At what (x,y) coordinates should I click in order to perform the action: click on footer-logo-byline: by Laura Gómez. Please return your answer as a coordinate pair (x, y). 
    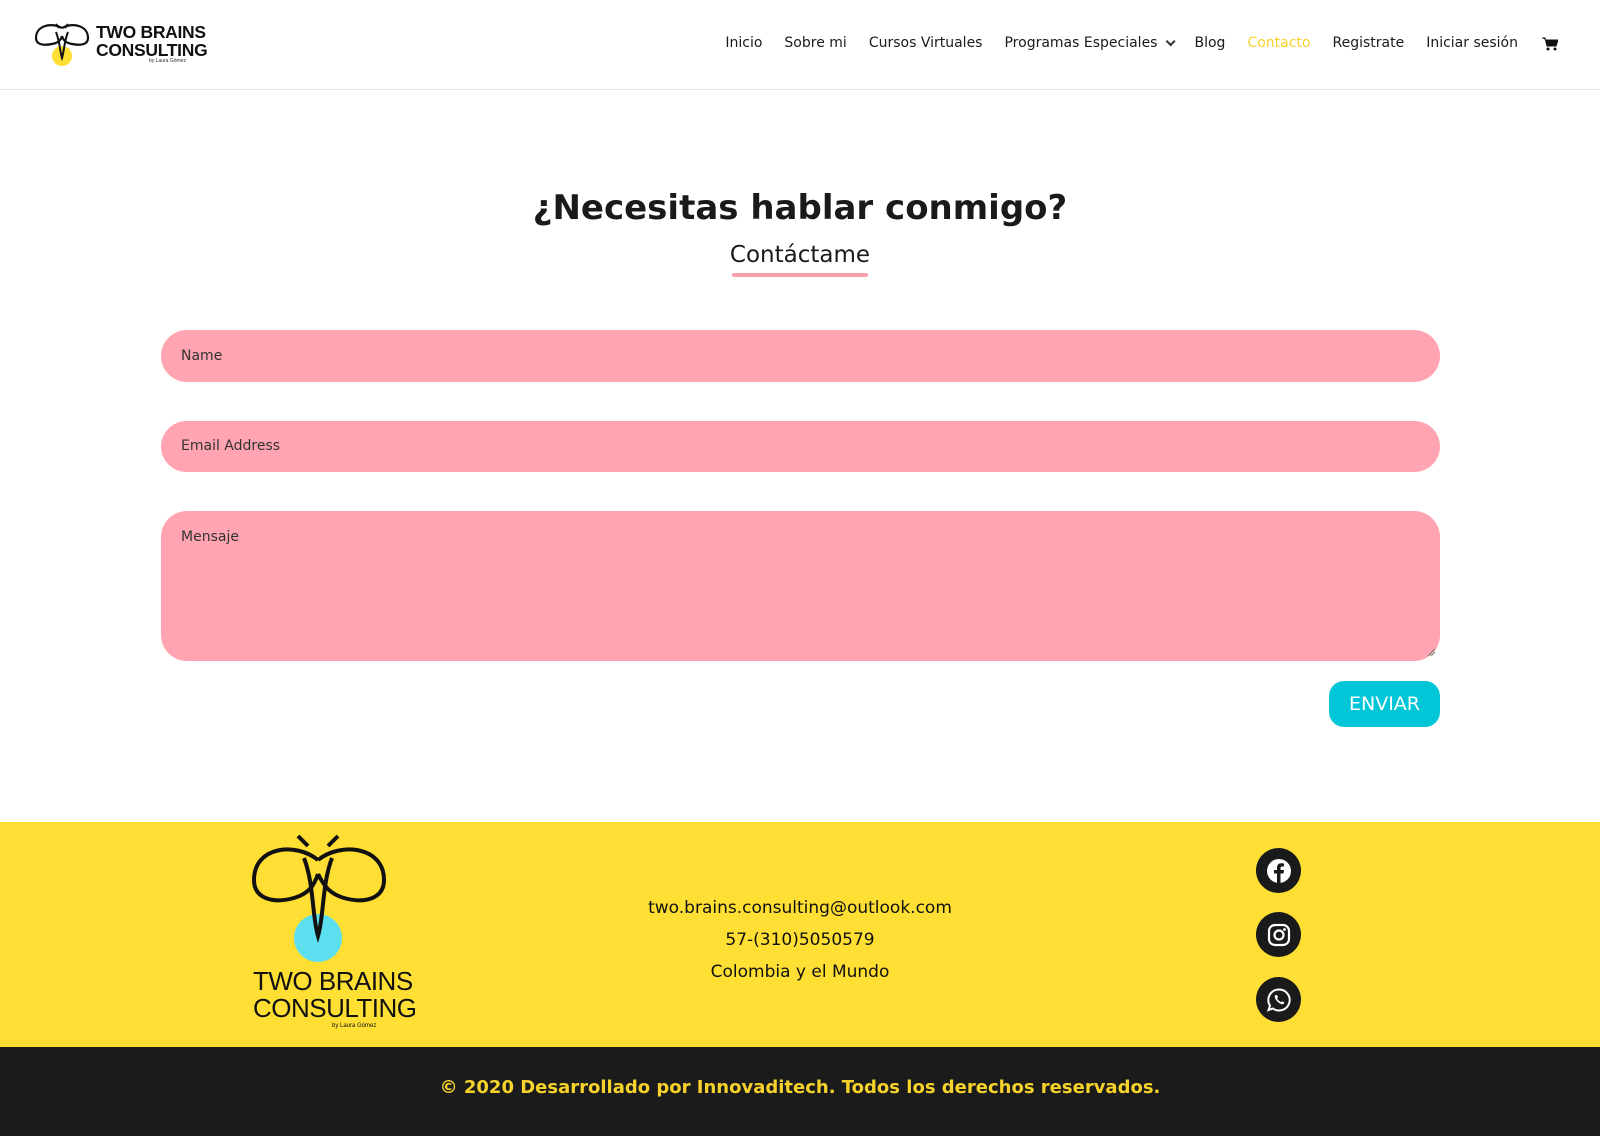
    Looking at the image, I should click on (354, 1026).